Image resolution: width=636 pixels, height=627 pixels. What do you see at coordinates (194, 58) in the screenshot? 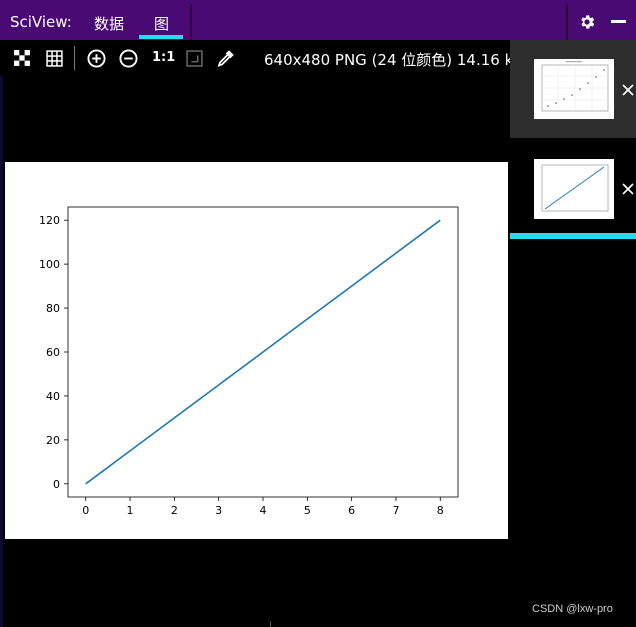
I see `fit-window-icon` at bounding box center [194, 58].